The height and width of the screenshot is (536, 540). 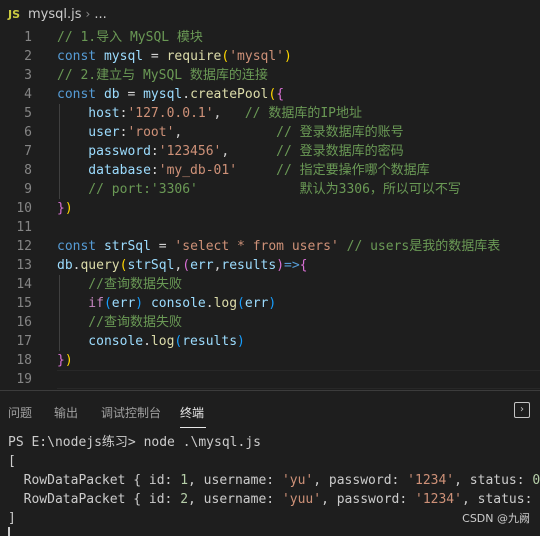 What do you see at coordinates (9, 530) in the screenshot?
I see `terminal-cursor` at bounding box center [9, 530].